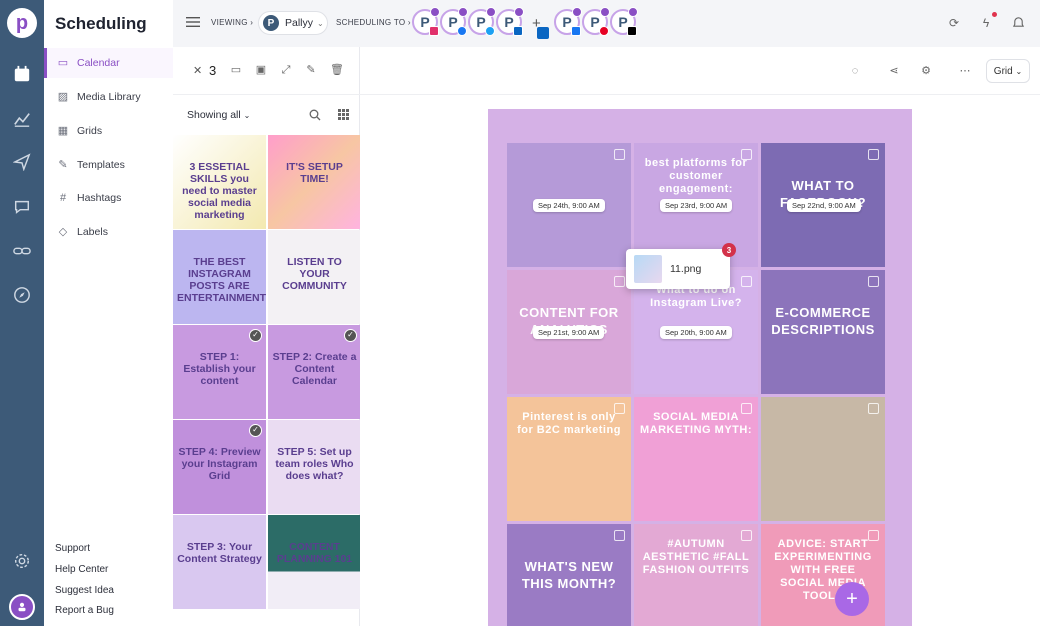  I want to click on brand-selector: P Pallyy ⌄, so click(293, 23).